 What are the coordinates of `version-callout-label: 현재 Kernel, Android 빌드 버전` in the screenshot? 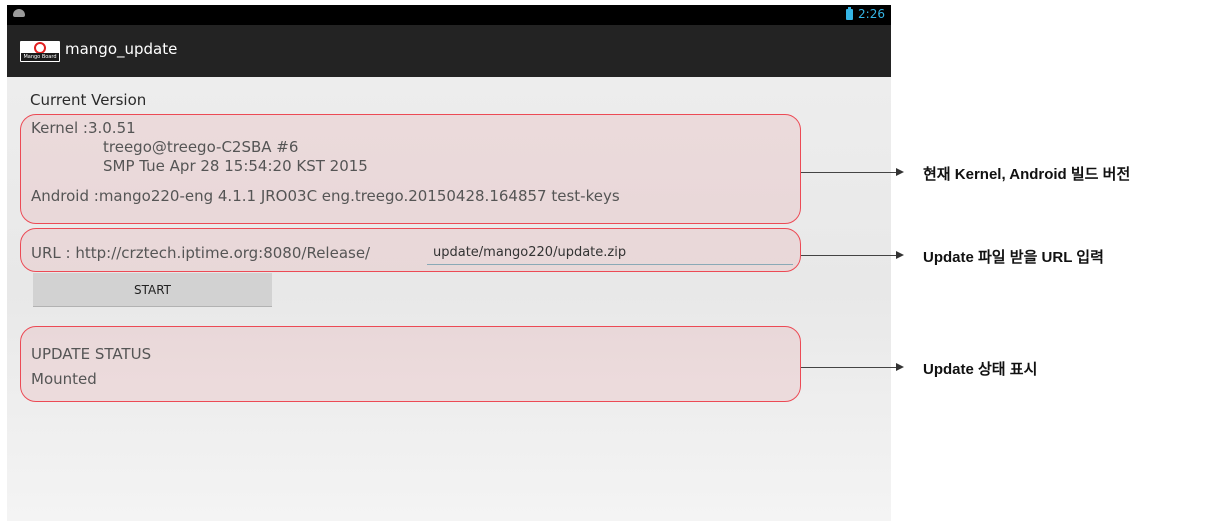 It's located at (1027, 174).